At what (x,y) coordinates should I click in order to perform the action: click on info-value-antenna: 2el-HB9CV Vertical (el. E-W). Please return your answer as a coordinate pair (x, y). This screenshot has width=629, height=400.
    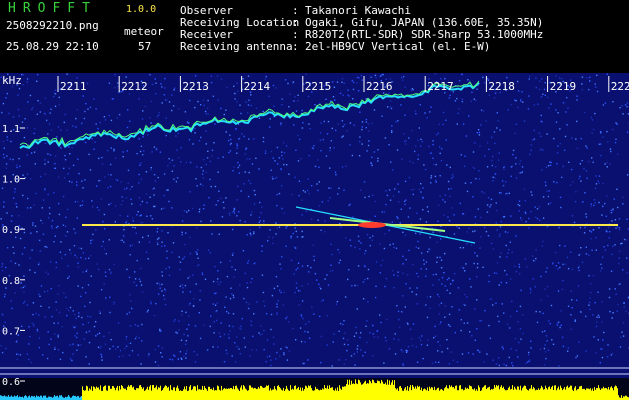
    Looking at the image, I should click on (398, 46).